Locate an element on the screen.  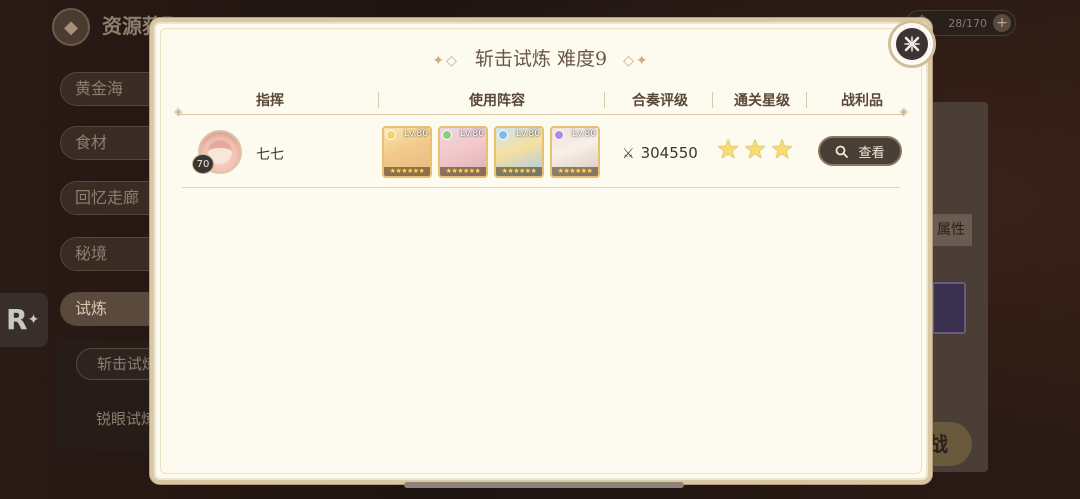
back-icon: ◆ is located at coordinates (71, 27).